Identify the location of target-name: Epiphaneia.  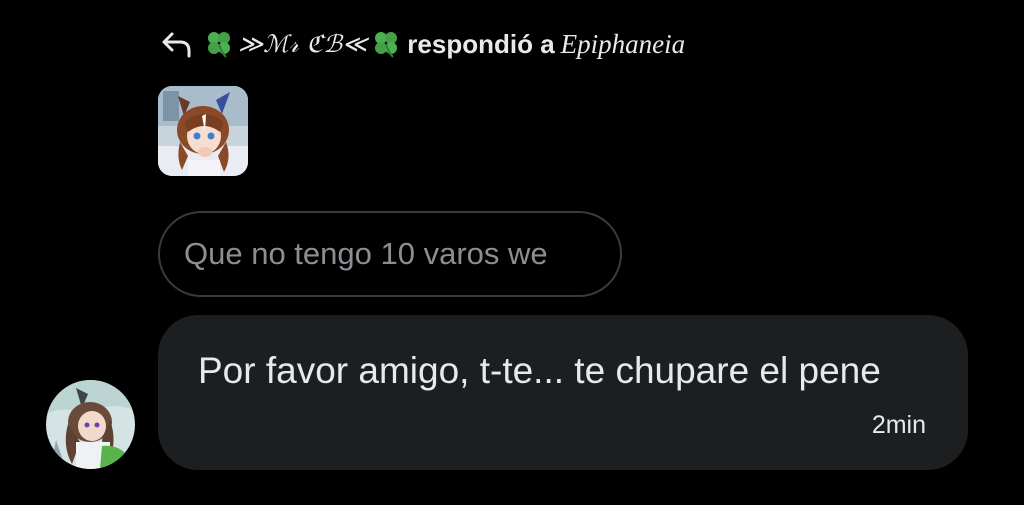
(623, 44).